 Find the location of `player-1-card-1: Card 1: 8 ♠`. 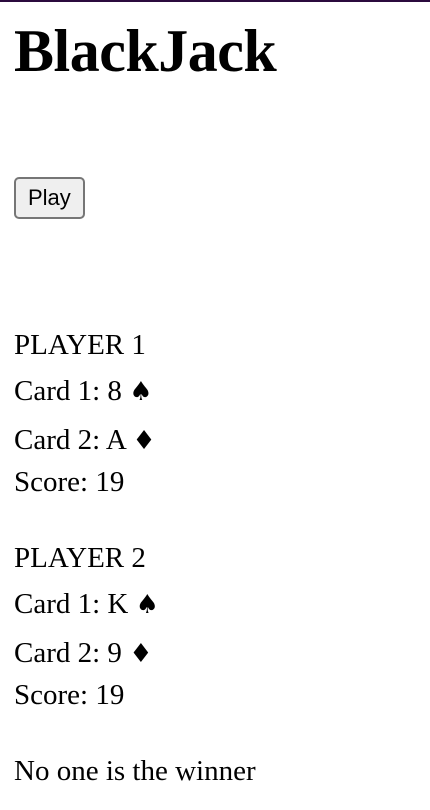

player-1-card-1: Card 1: 8 ♠ is located at coordinates (83, 391).